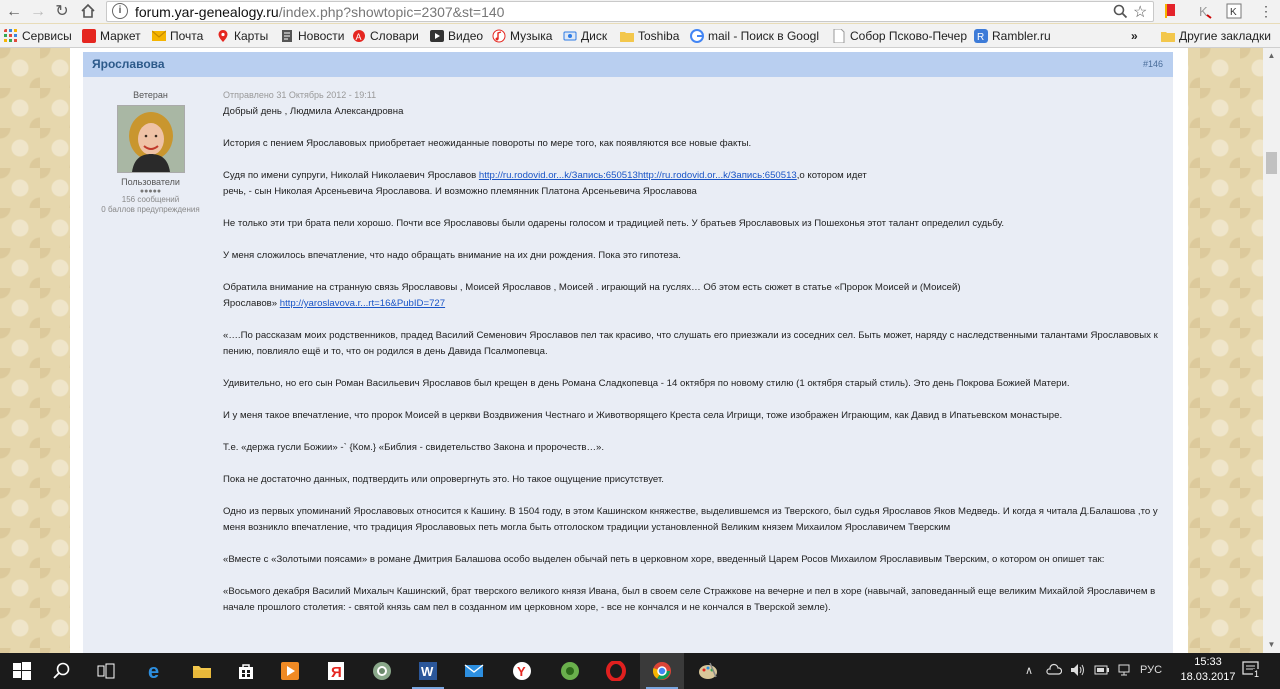 The width and height of the screenshot is (1280, 689). I want to click on rating-stars: ●●●●●, so click(150, 191).